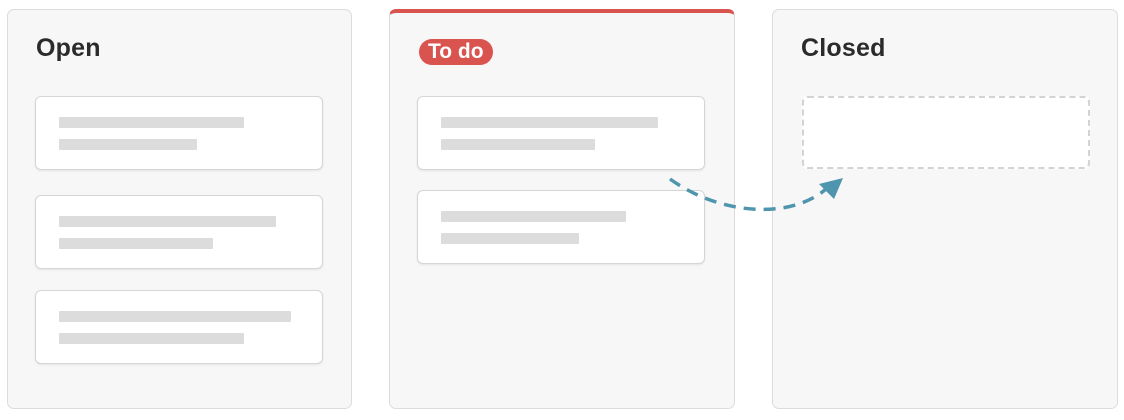  Describe the element at coordinates (843, 48) in the screenshot. I see `column-title-closed: Closed` at that location.